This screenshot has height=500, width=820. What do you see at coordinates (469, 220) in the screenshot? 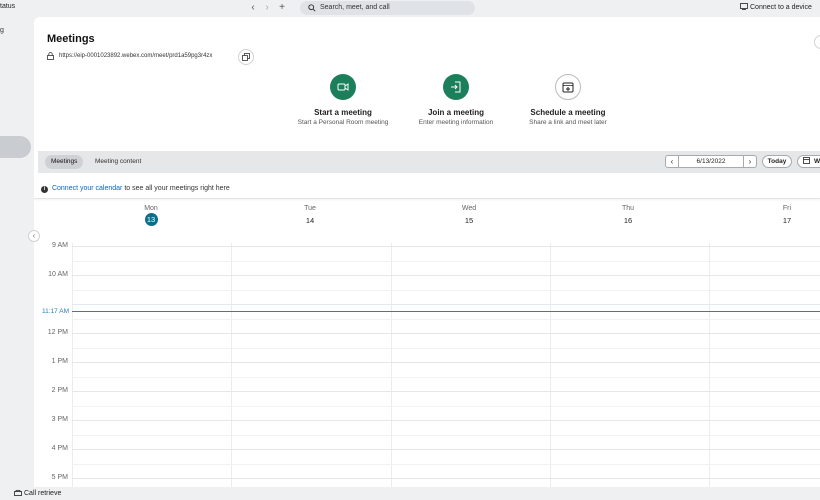
I see `day-number: 15` at bounding box center [469, 220].